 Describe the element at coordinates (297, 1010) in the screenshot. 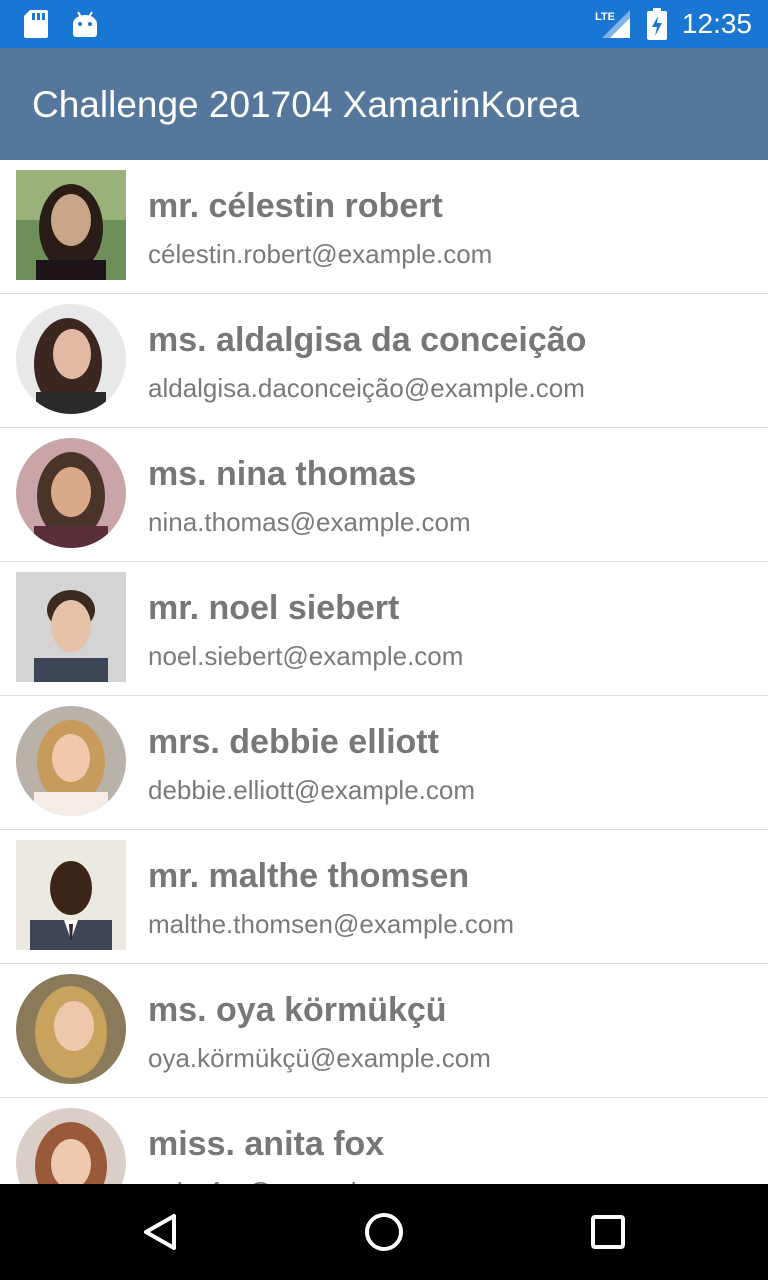

I see `contact-name: ms. oya körmükçü` at that location.